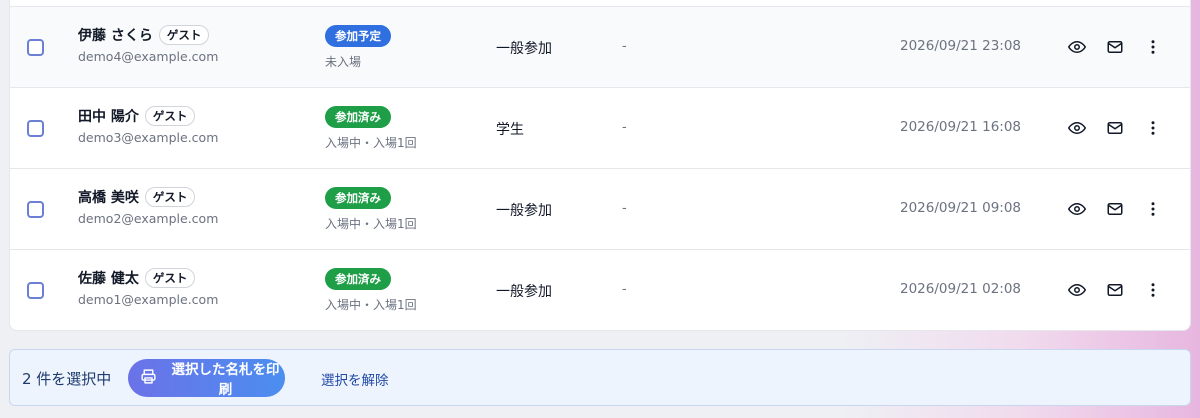  I want to click on registered-datetime: 2026/09/21 23:08, so click(961, 46).